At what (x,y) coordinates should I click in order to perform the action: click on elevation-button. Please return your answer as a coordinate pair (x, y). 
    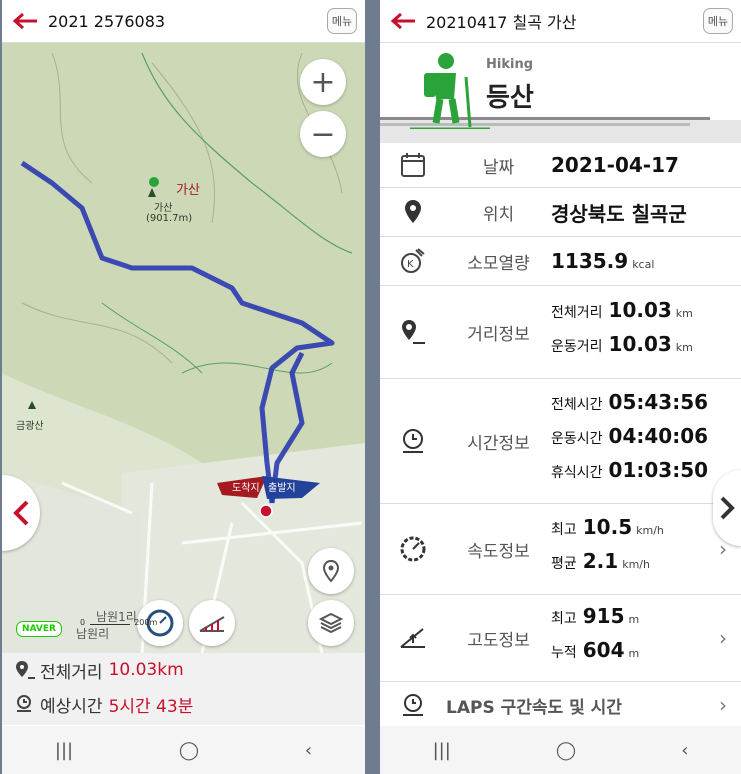
    Looking at the image, I should click on (212, 623).